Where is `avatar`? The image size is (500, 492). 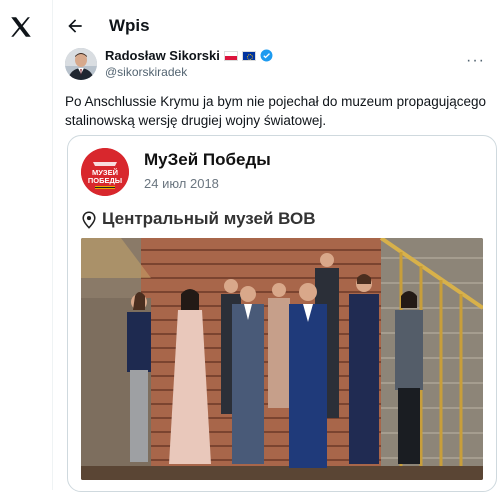 avatar is located at coordinates (81, 64).